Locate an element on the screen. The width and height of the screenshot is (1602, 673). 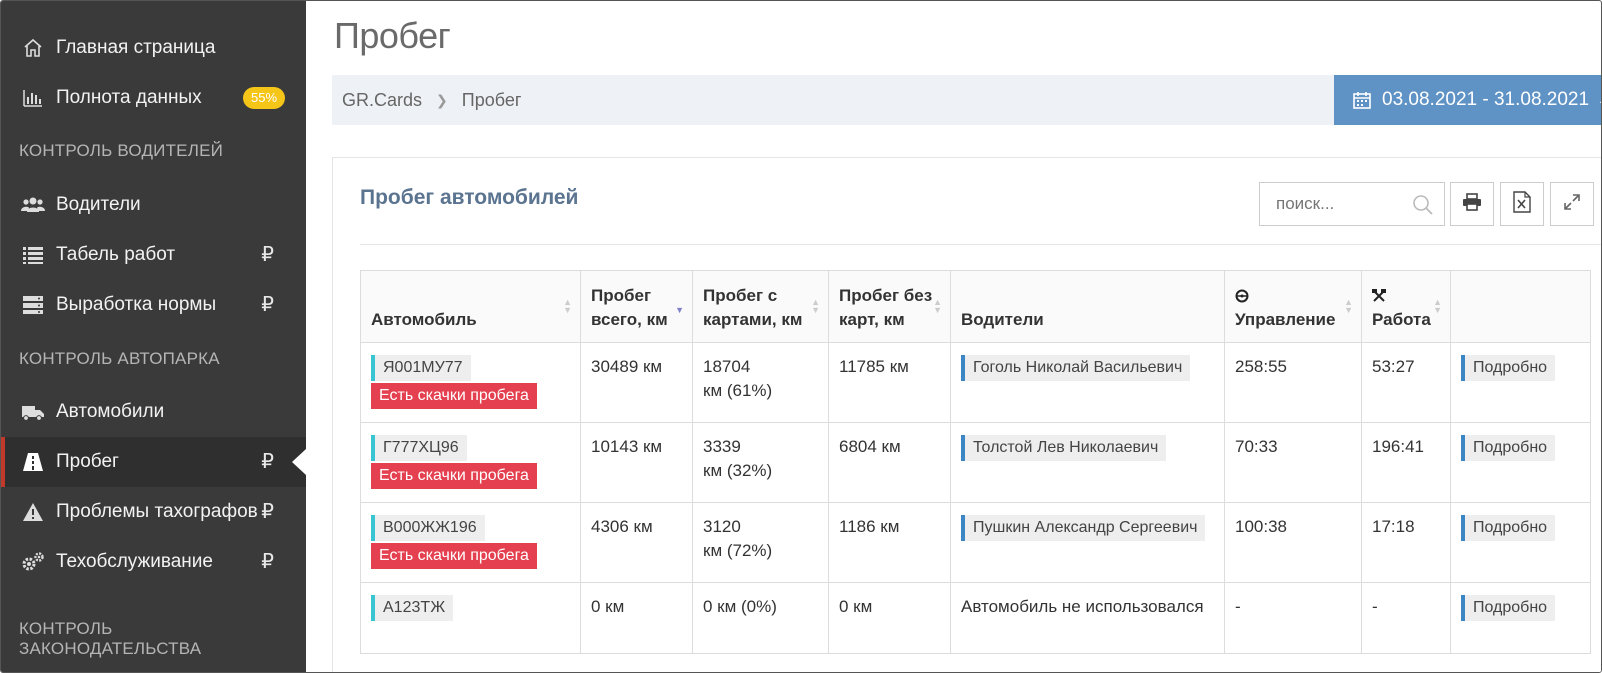
mileage-with-cards-cell: 18704 км (61%) is located at coordinates (760, 382).